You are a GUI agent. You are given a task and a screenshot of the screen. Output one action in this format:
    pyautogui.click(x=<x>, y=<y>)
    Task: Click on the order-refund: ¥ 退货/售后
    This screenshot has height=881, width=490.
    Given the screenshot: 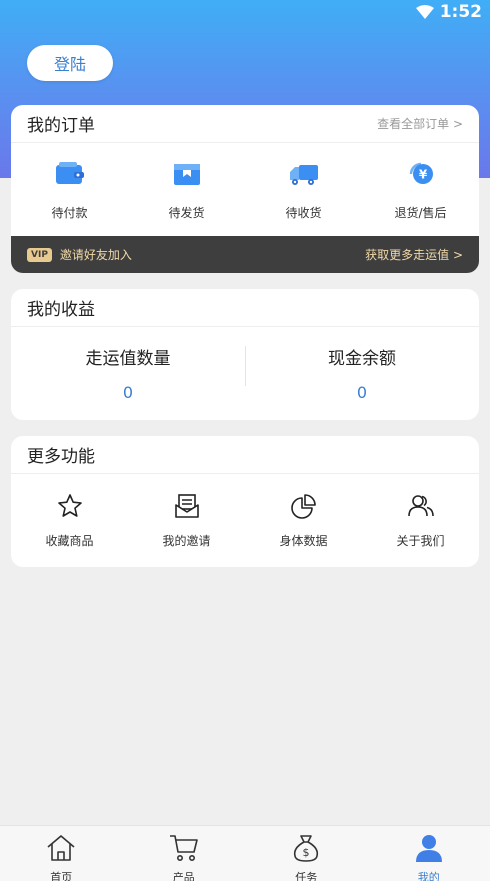 What is the action you would take?
    pyautogui.click(x=420, y=189)
    